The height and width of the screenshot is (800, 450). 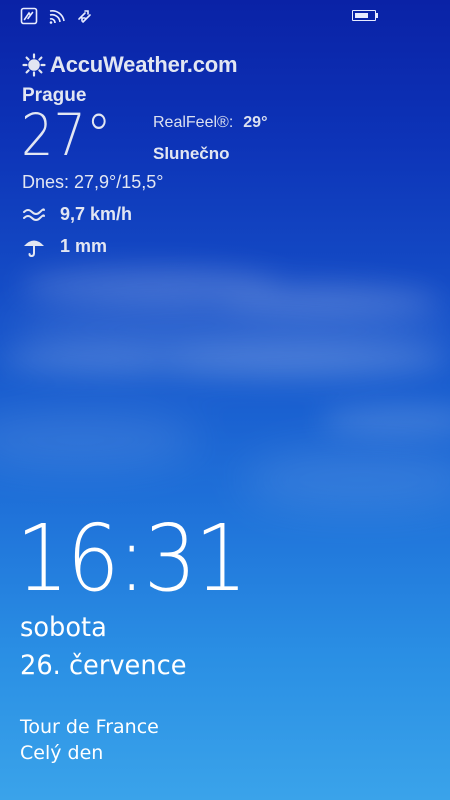 I want to click on wind-row: 9,7 km/h, so click(x=77, y=214).